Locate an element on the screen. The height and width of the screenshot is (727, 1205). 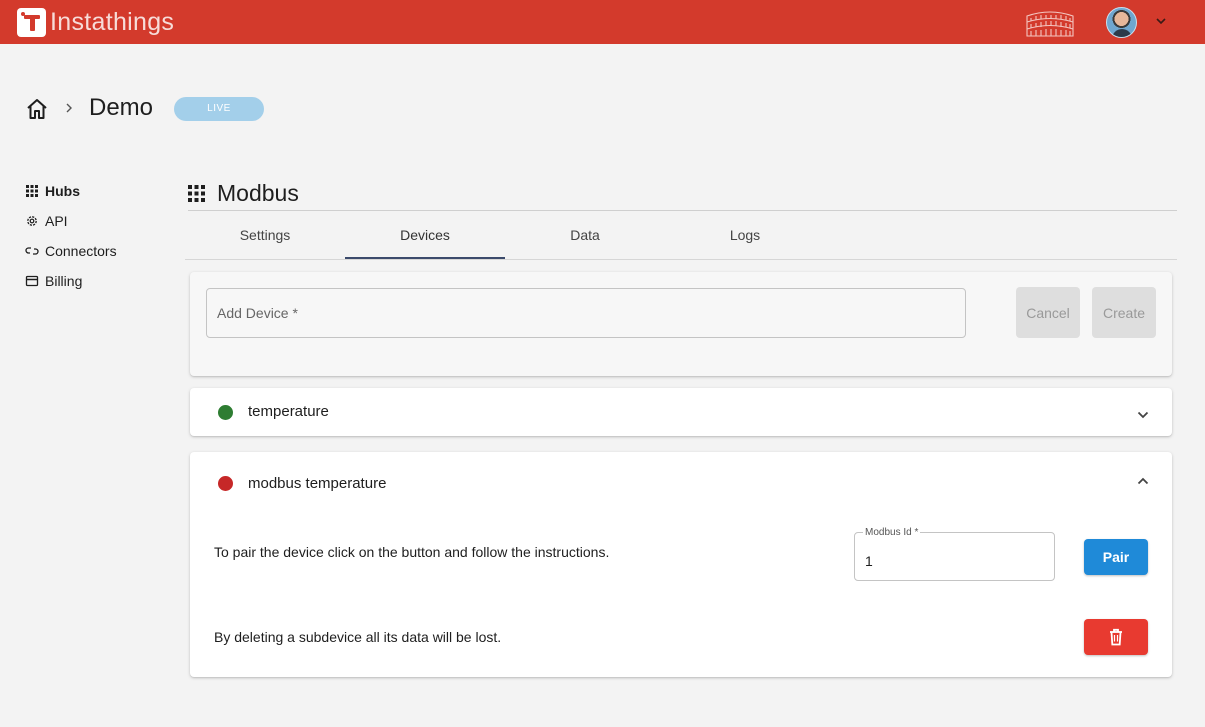
create-button: Create is located at coordinates (1124, 312).